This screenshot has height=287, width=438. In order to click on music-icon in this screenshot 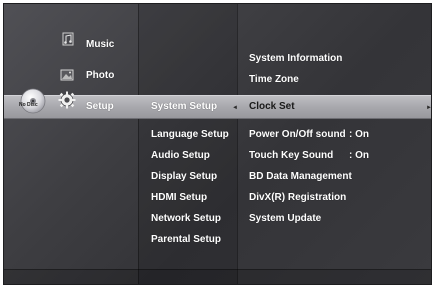, I will do `click(68, 41)`.